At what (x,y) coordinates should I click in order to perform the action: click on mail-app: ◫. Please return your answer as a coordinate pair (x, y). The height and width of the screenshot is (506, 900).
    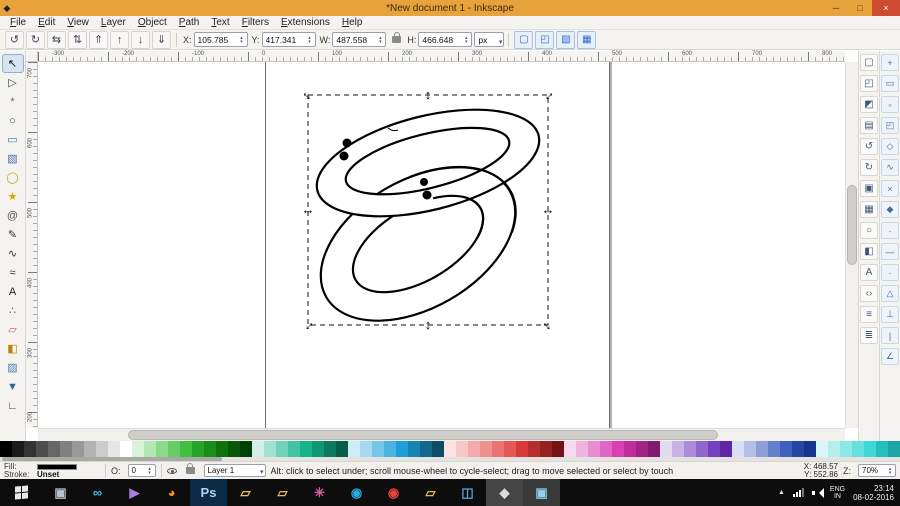
    Looking at the image, I should click on (467, 492).